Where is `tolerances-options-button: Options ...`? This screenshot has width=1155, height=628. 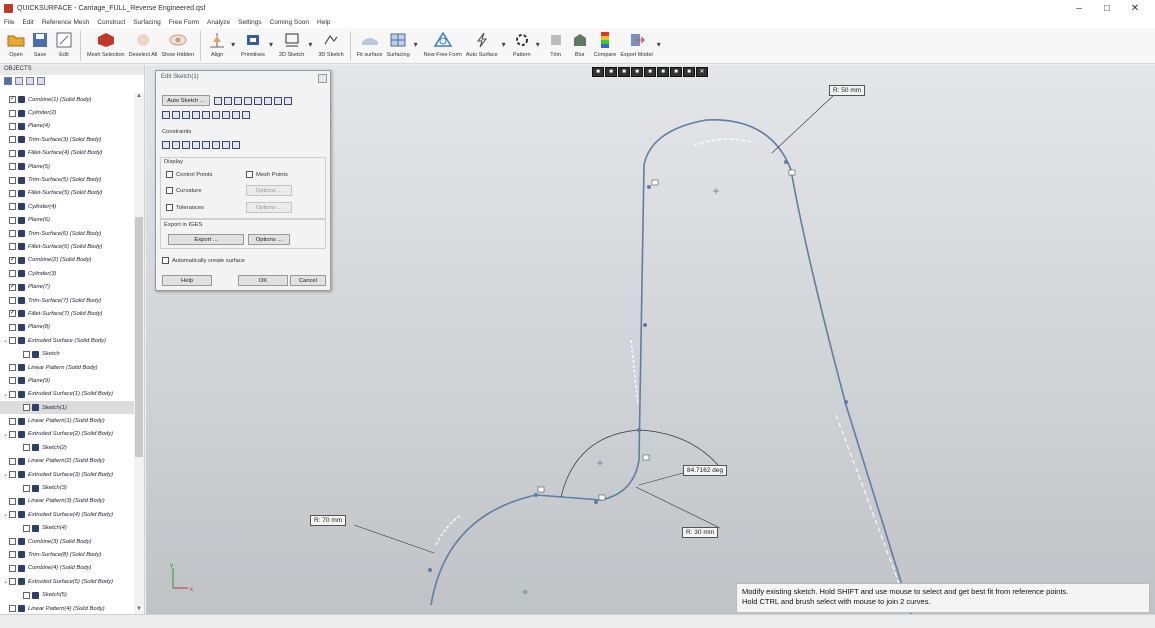
tolerances-options-button: Options ... is located at coordinates (269, 207).